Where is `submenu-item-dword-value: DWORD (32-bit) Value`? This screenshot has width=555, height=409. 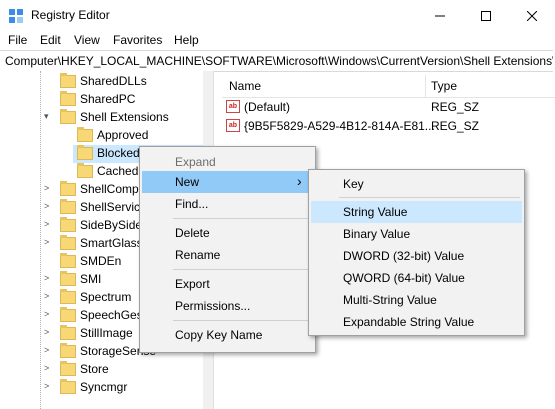
submenu-item-dword-value: DWORD (32-bit) Value is located at coordinates (416, 256).